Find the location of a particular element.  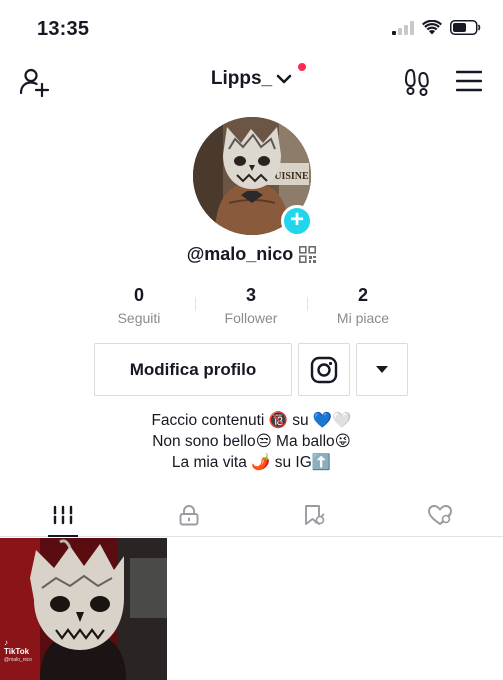

status-bar: 13:35 is located at coordinates (251, 28).